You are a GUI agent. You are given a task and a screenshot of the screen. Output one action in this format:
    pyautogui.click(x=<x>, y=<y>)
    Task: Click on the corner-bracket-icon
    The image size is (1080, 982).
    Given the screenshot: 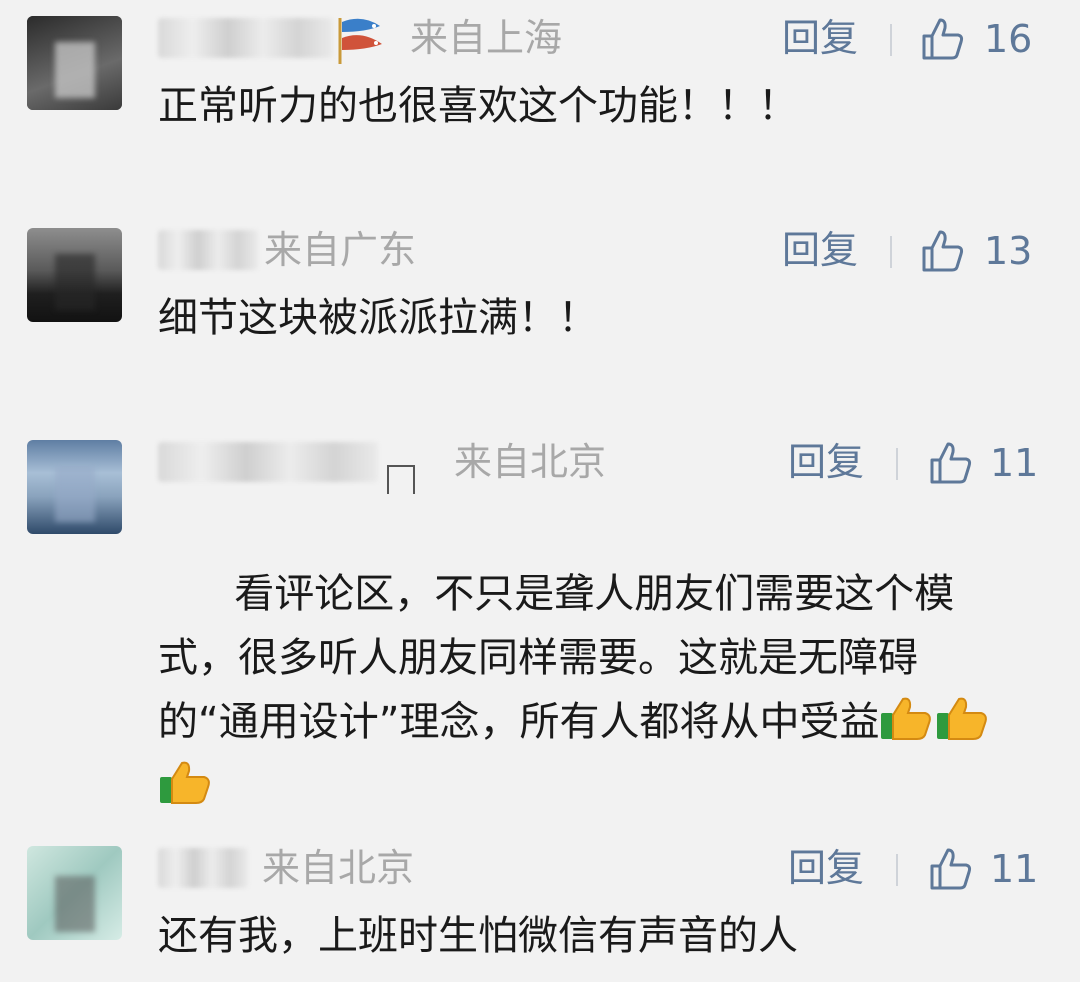 What is the action you would take?
    pyautogui.click(x=401, y=479)
    